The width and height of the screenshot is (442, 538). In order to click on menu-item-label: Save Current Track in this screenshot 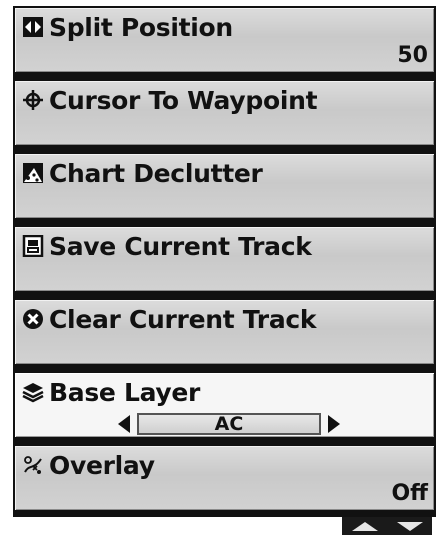, I will do `click(180, 246)`.